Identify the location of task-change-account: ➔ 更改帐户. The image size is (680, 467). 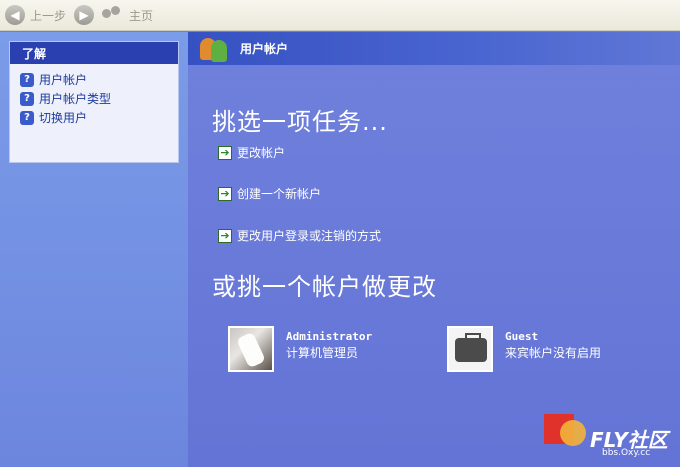
(251, 152).